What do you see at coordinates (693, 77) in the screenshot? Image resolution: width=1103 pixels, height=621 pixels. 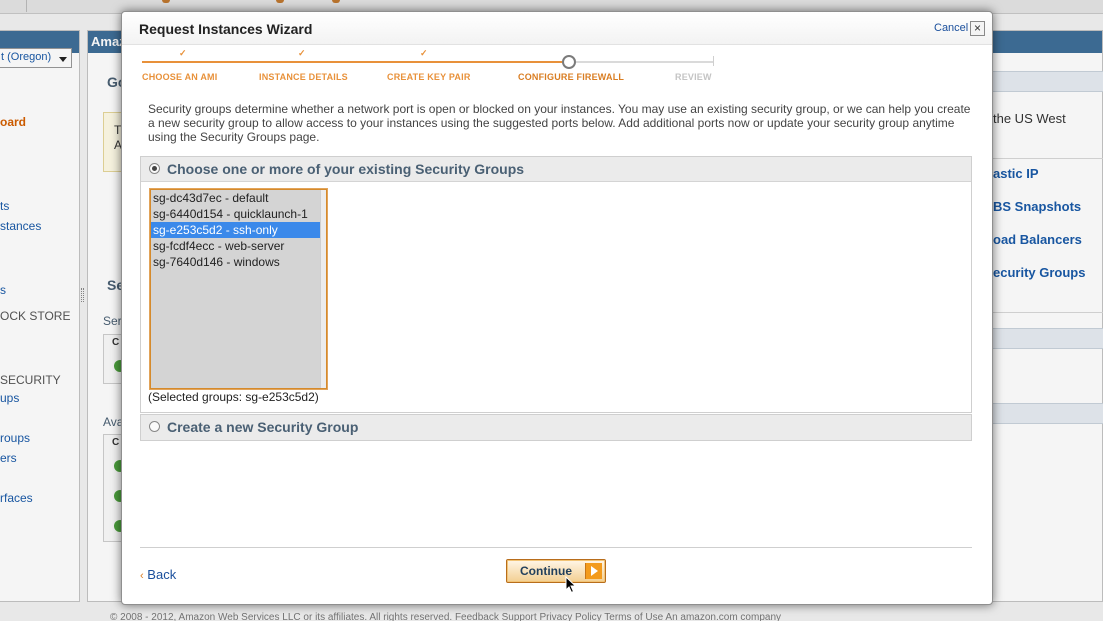 I see `step-label-review: REVIEW` at bounding box center [693, 77].